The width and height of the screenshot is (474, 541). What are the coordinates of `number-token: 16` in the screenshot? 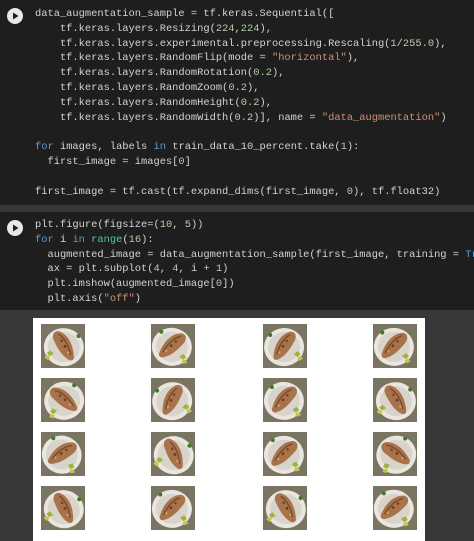 It's located at (135, 239).